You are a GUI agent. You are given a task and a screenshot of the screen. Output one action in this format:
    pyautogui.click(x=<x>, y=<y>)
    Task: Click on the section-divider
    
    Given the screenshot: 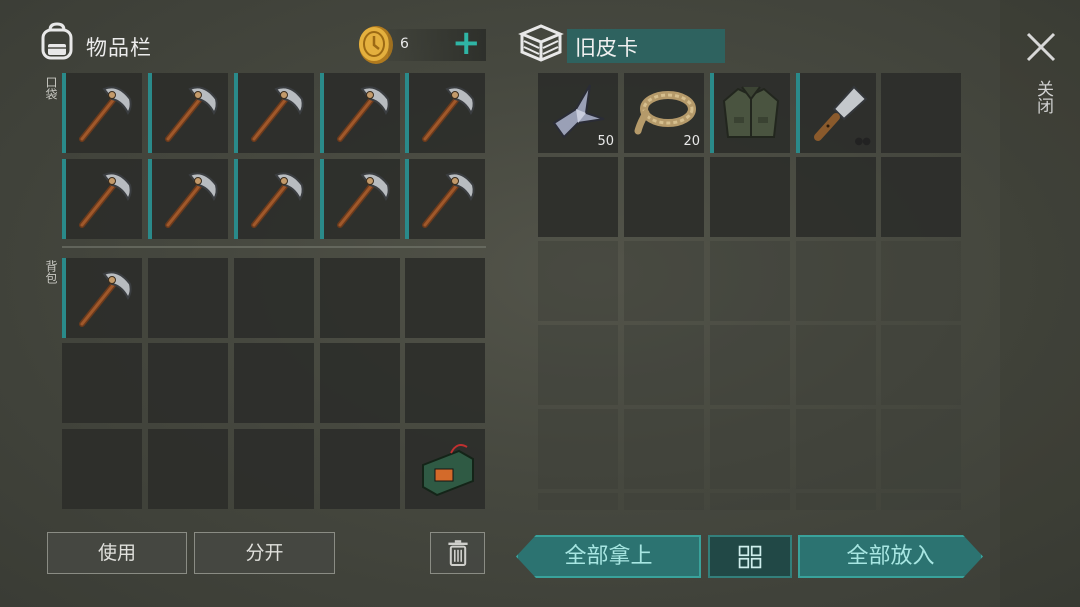 What is the action you would take?
    pyautogui.click(x=274, y=247)
    